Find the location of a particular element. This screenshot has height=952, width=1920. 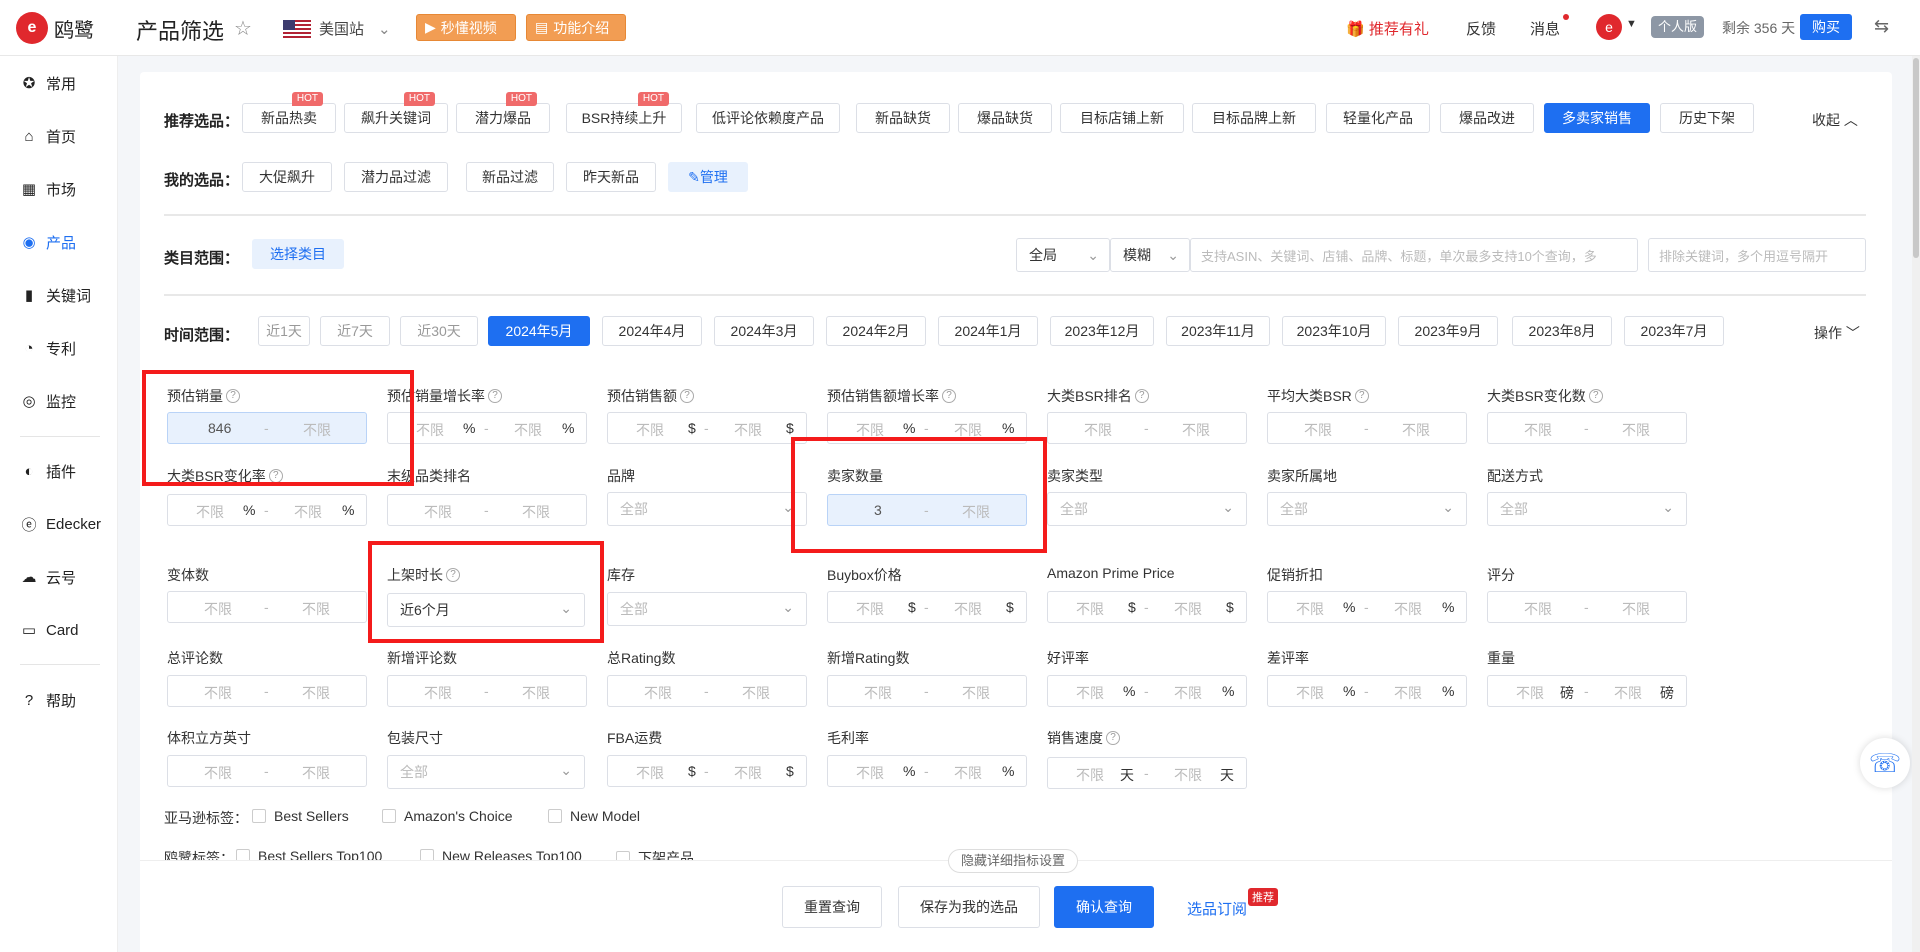

buy-button: 购买 is located at coordinates (1826, 27).